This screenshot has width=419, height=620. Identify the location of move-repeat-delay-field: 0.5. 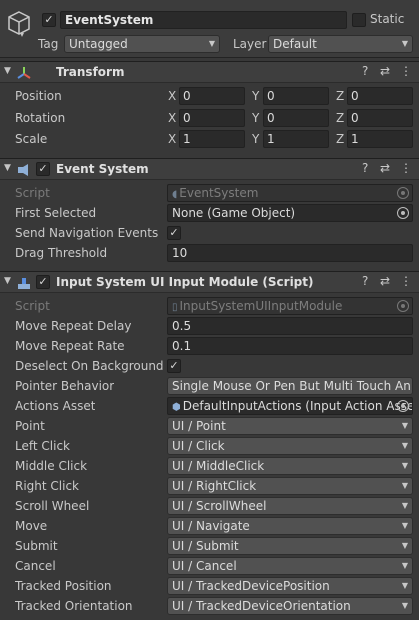
(290, 326).